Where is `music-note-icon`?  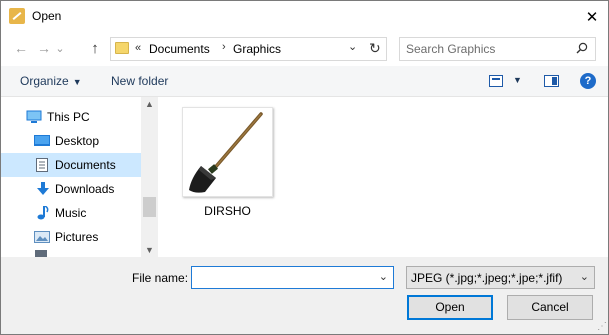 music-note-icon is located at coordinates (43, 213).